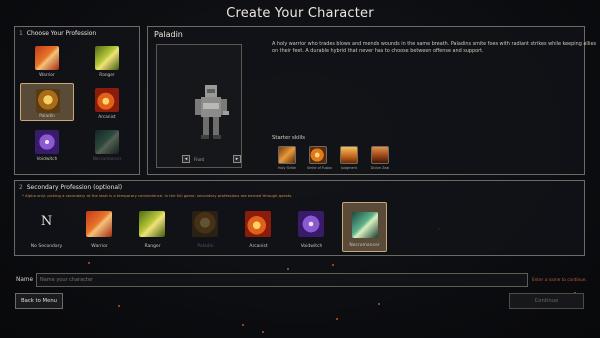  What do you see at coordinates (46, 246) in the screenshot?
I see `secondary-label: No Secondary` at bounding box center [46, 246].